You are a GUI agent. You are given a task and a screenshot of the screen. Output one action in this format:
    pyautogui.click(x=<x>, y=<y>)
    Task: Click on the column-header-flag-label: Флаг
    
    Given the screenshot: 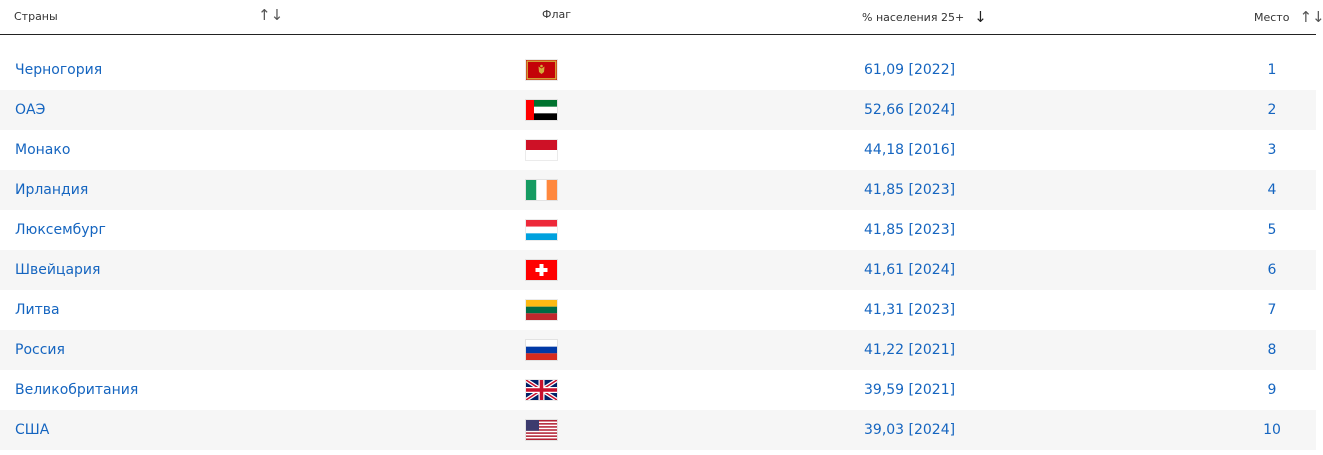 What is the action you would take?
    pyautogui.click(x=557, y=14)
    